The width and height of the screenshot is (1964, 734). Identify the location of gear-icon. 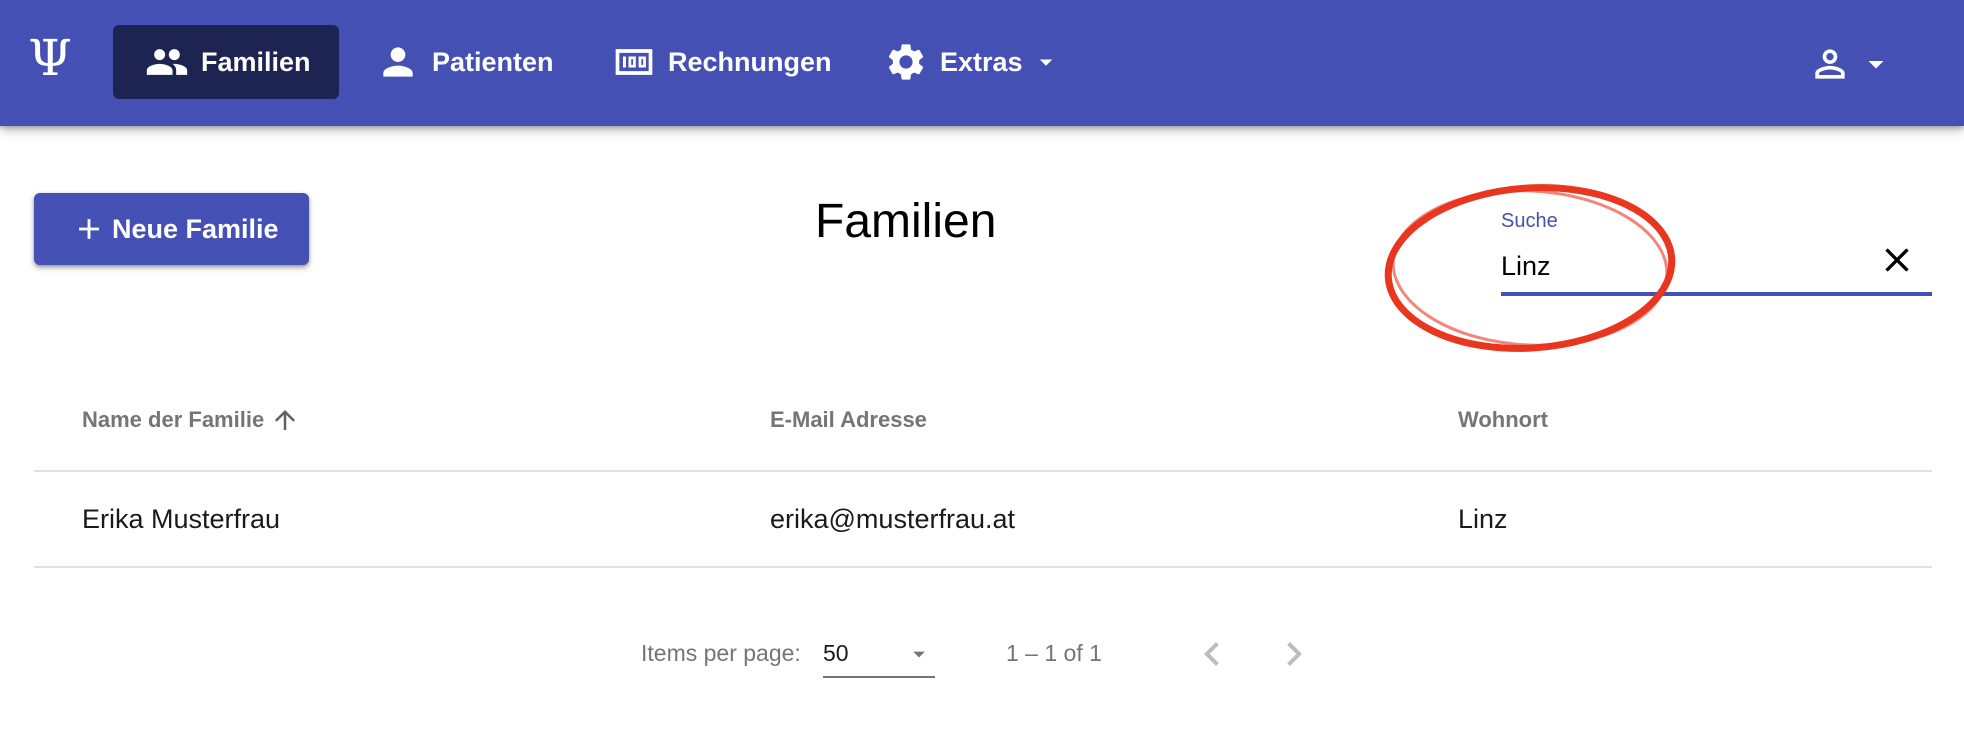
(906, 62).